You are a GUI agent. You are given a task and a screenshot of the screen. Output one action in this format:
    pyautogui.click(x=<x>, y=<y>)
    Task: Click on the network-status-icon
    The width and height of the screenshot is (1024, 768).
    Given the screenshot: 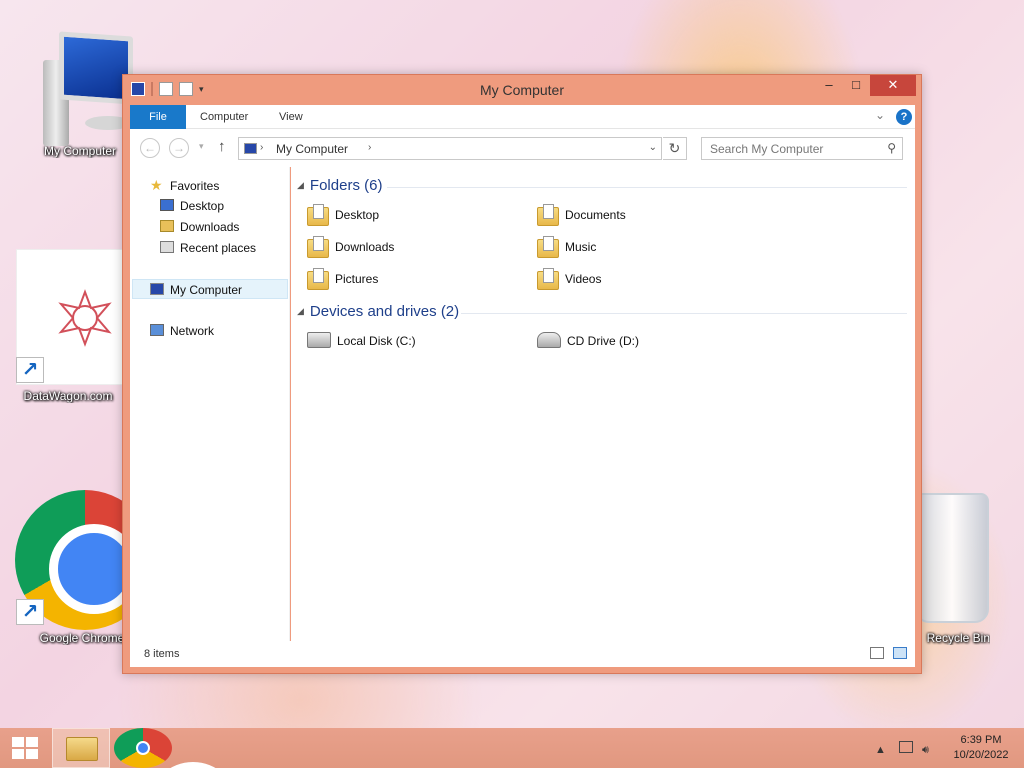 What is the action you would take?
    pyautogui.click(x=905, y=747)
    